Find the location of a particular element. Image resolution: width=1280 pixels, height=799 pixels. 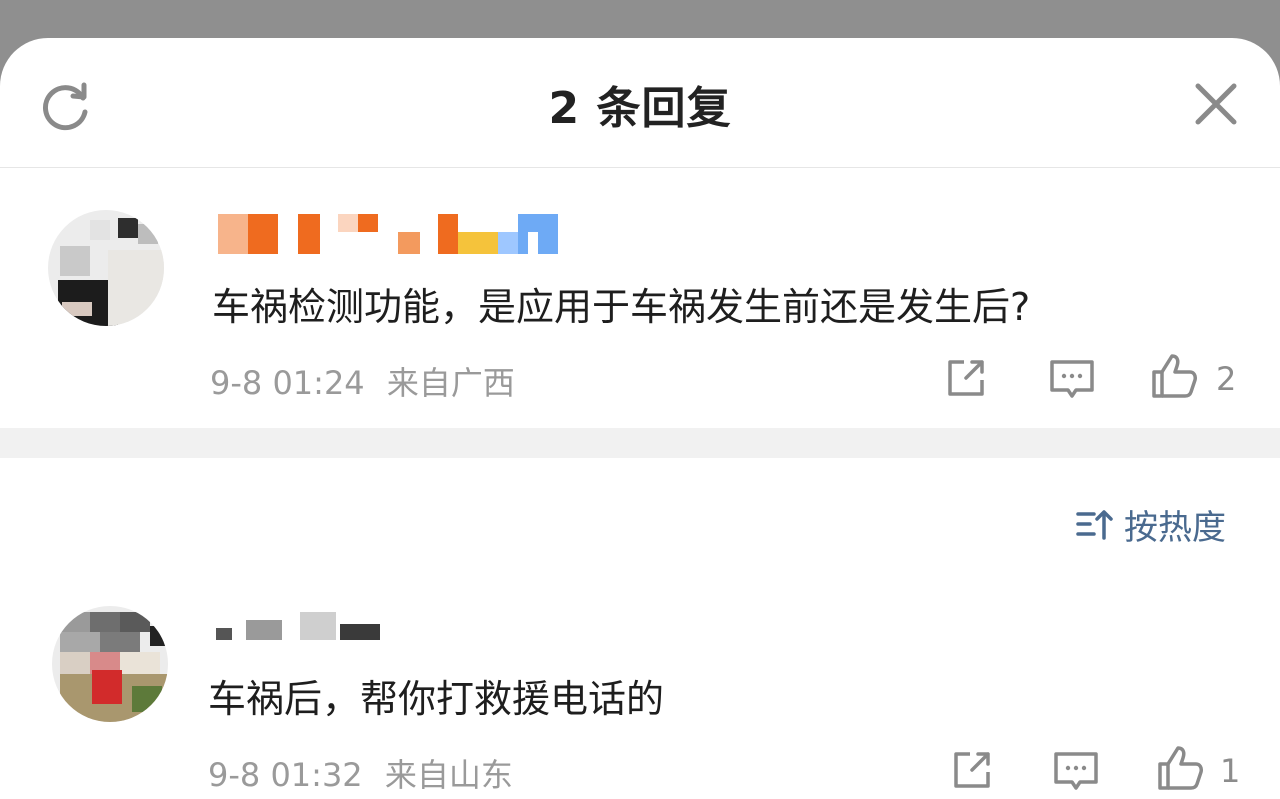

comment-text: 车祸后，帮你打救援电话的 is located at coordinates (436, 699).